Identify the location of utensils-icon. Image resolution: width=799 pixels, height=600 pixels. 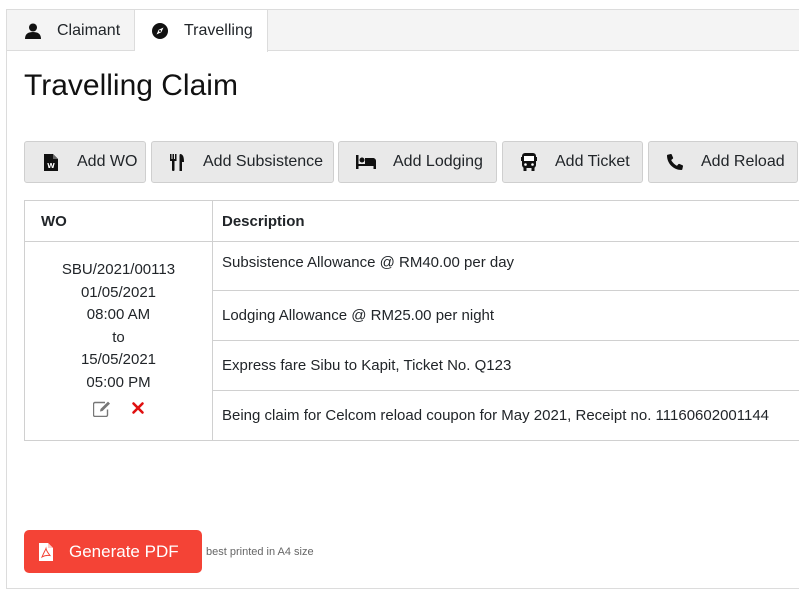
(177, 162).